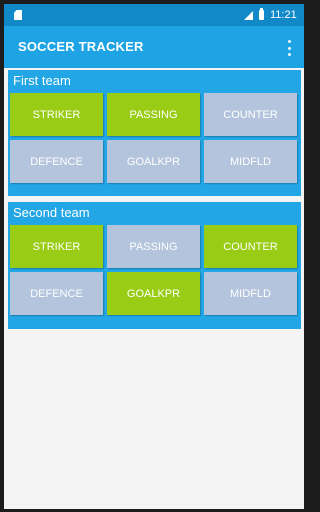 This screenshot has height=512, width=320. Describe the element at coordinates (56, 246) in the screenshot. I see `second-team-striker-button: STRIKER` at that location.